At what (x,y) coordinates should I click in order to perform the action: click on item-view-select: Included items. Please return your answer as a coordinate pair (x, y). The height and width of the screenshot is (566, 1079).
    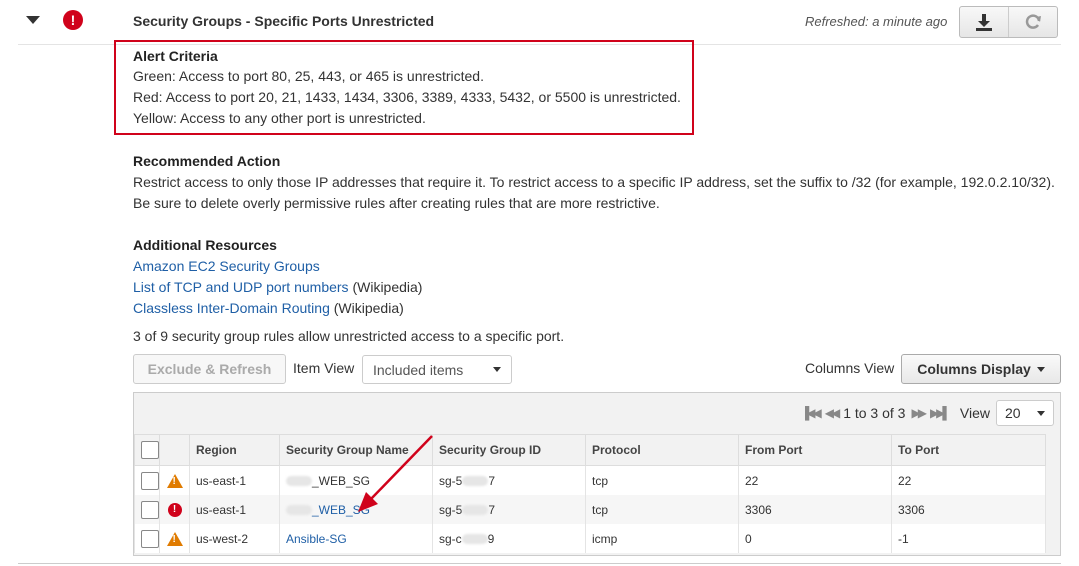
    Looking at the image, I should click on (437, 369).